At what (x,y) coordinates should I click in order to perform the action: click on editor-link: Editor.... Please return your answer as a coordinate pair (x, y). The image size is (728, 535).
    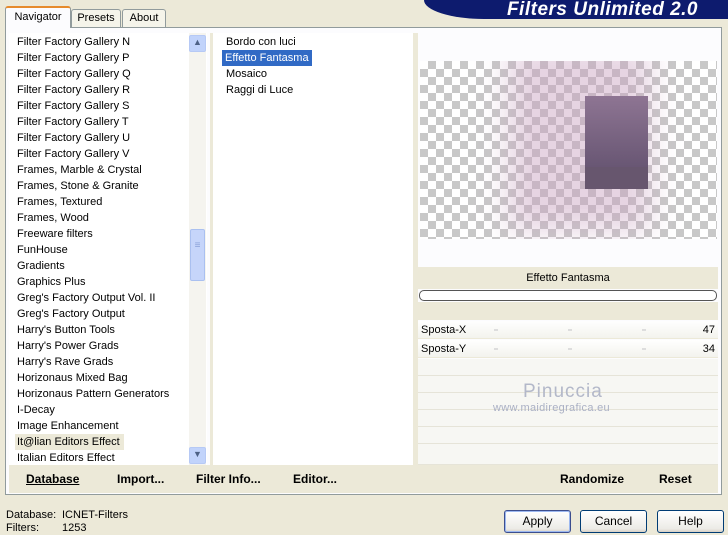
    Looking at the image, I should click on (315, 479).